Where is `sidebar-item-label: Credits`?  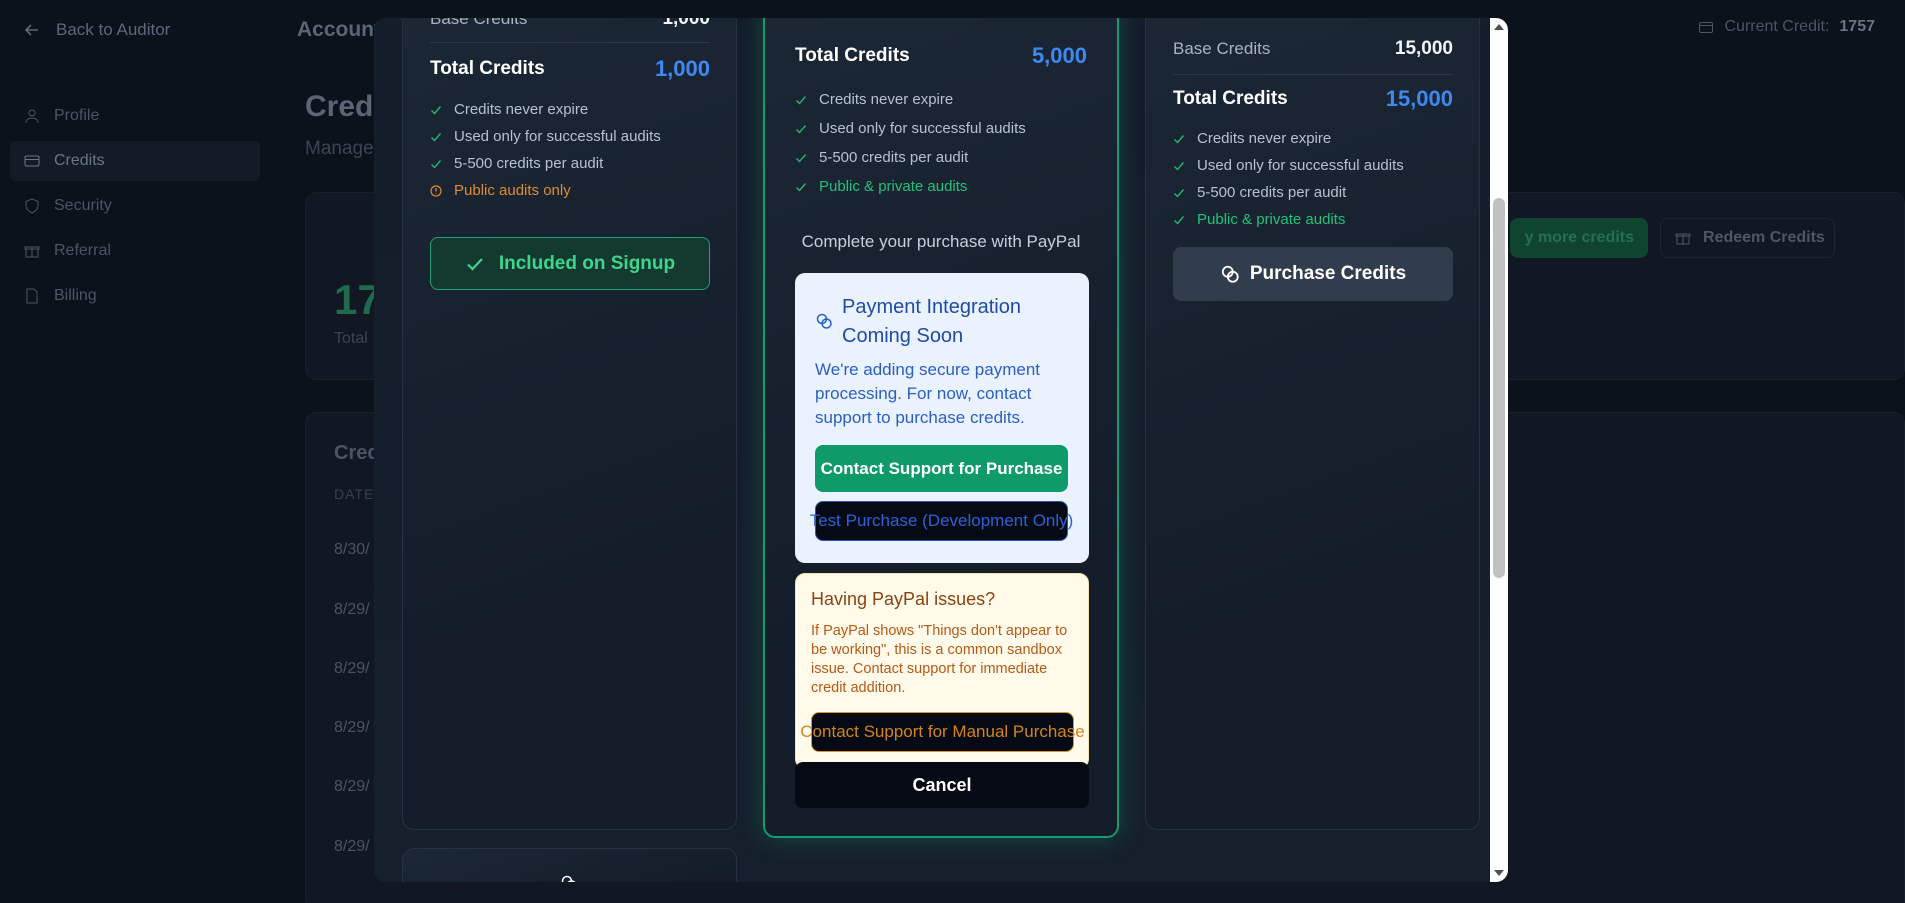 sidebar-item-label: Credits is located at coordinates (79, 160).